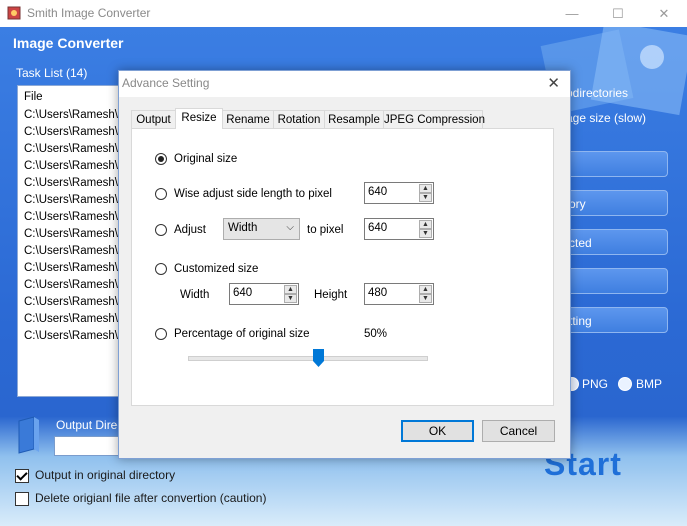 The height and width of the screenshot is (526, 687). I want to click on cancel-button: Cancel, so click(518, 431).